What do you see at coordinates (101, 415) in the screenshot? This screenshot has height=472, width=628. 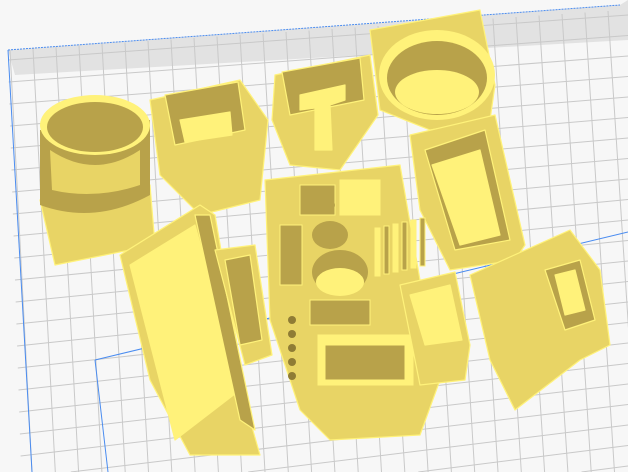 I see `plate-border-inner` at bounding box center [101, 415].